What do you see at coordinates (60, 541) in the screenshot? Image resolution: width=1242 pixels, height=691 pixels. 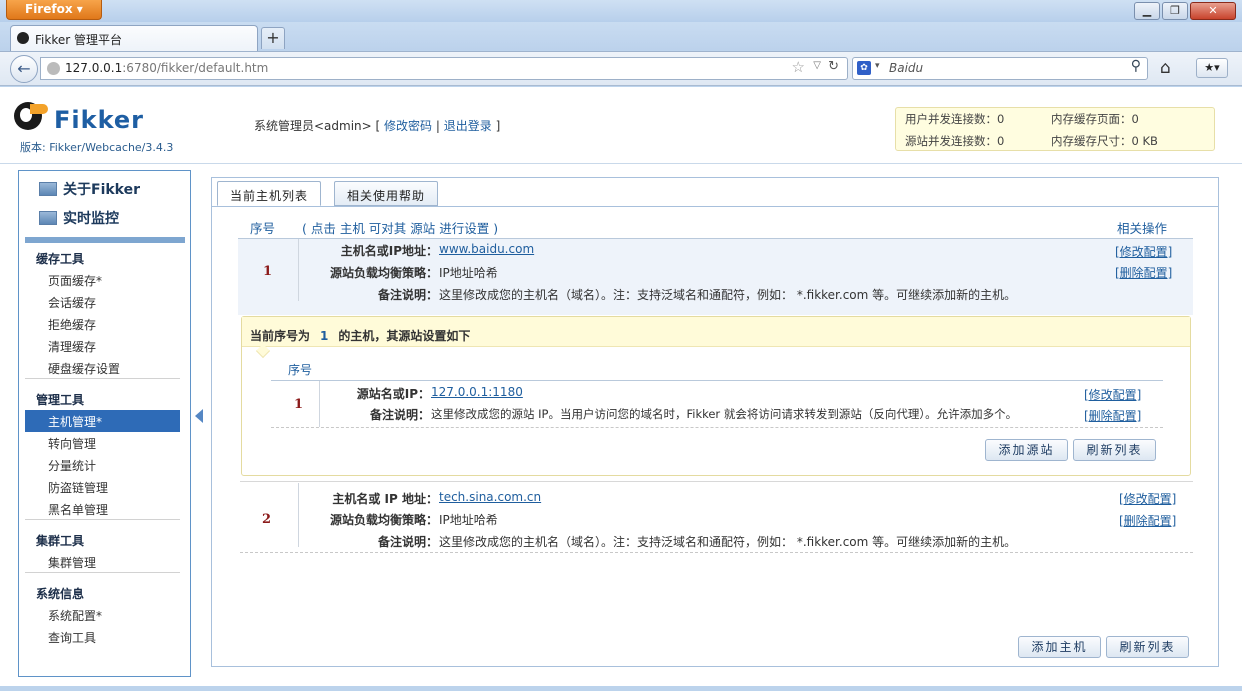 I see `sidebar-section-cluster: 集群工具` at bounding box center [60, 541].